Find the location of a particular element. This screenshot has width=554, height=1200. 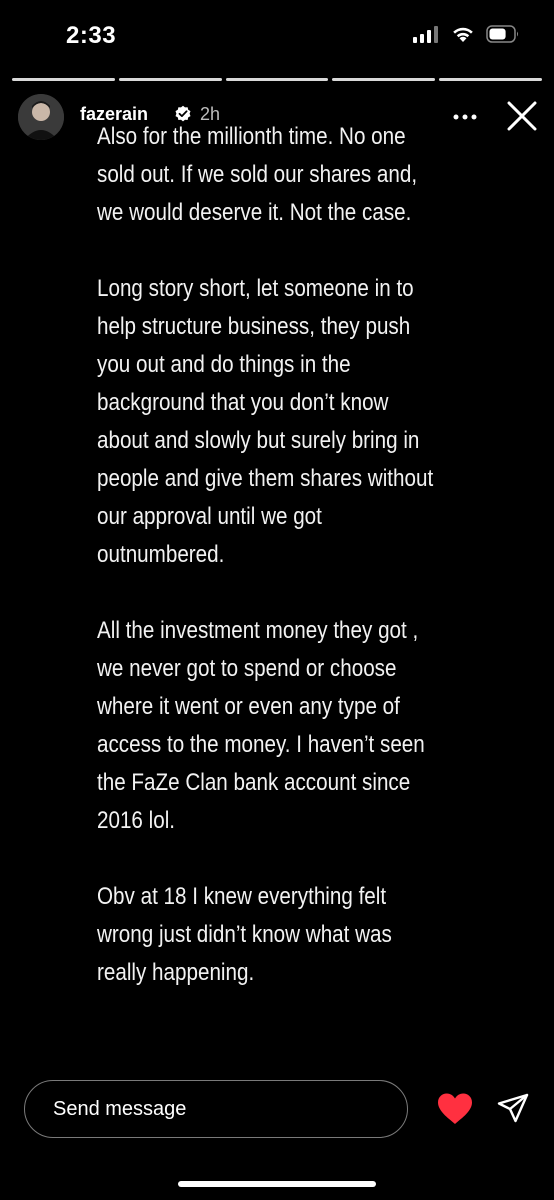

close-icon is located at coordinates (522, 116).